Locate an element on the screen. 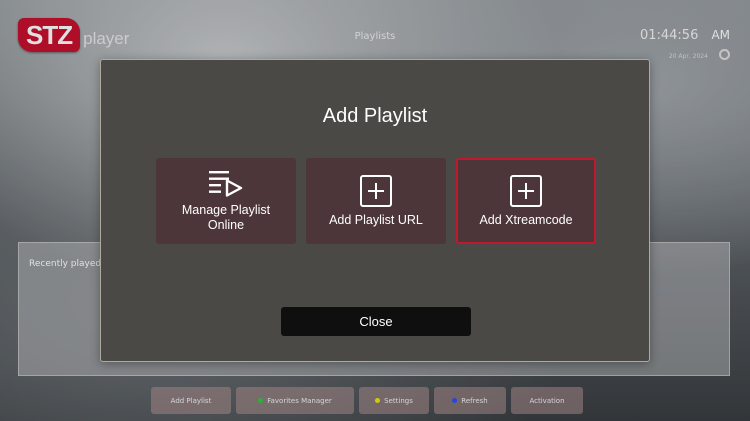  add-xtreamcode-label: Add Xtreamcode is located at coordinates (526, 219).